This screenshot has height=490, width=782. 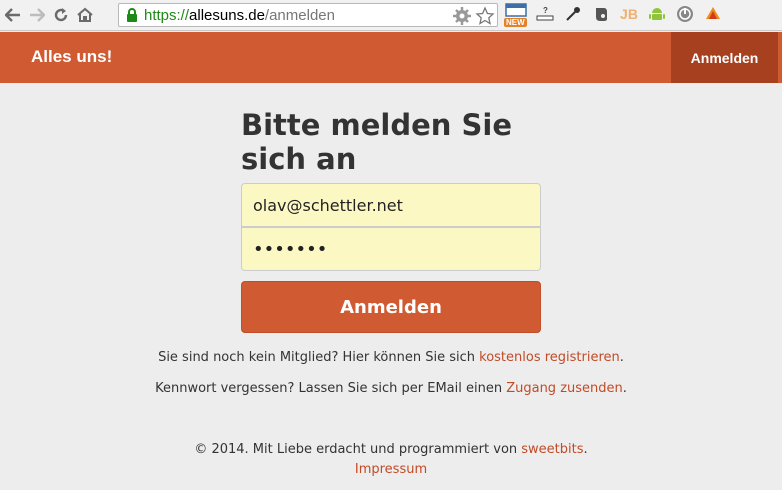 What do you see at coordinates (685, 14) in the screenshot?
I see `power-icon` at bounding box center [685, 14].